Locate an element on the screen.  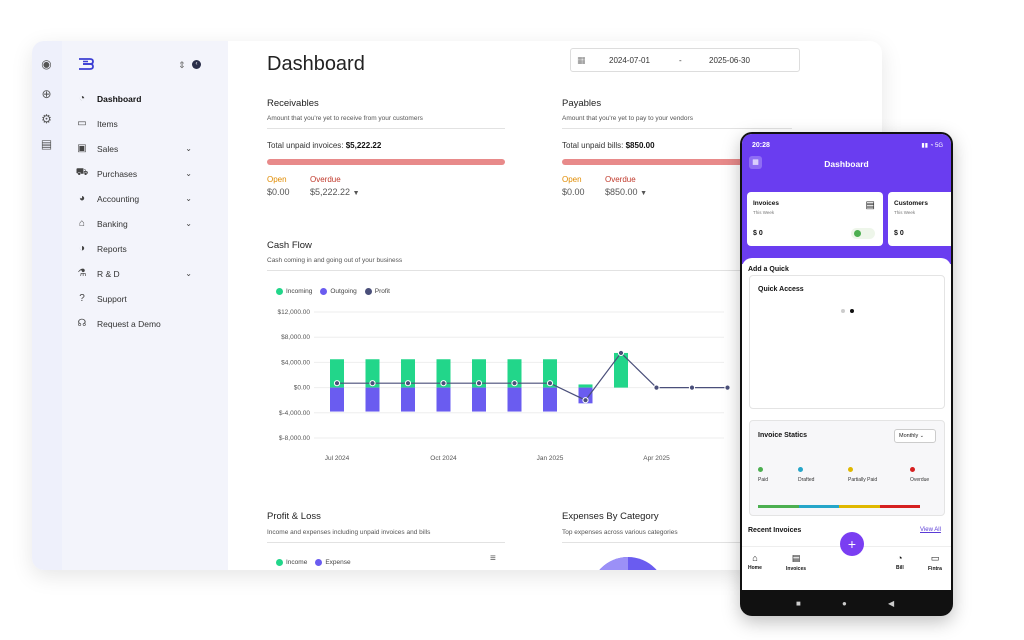
calendar-icon: ▦ is located at coordinates (581, 60).